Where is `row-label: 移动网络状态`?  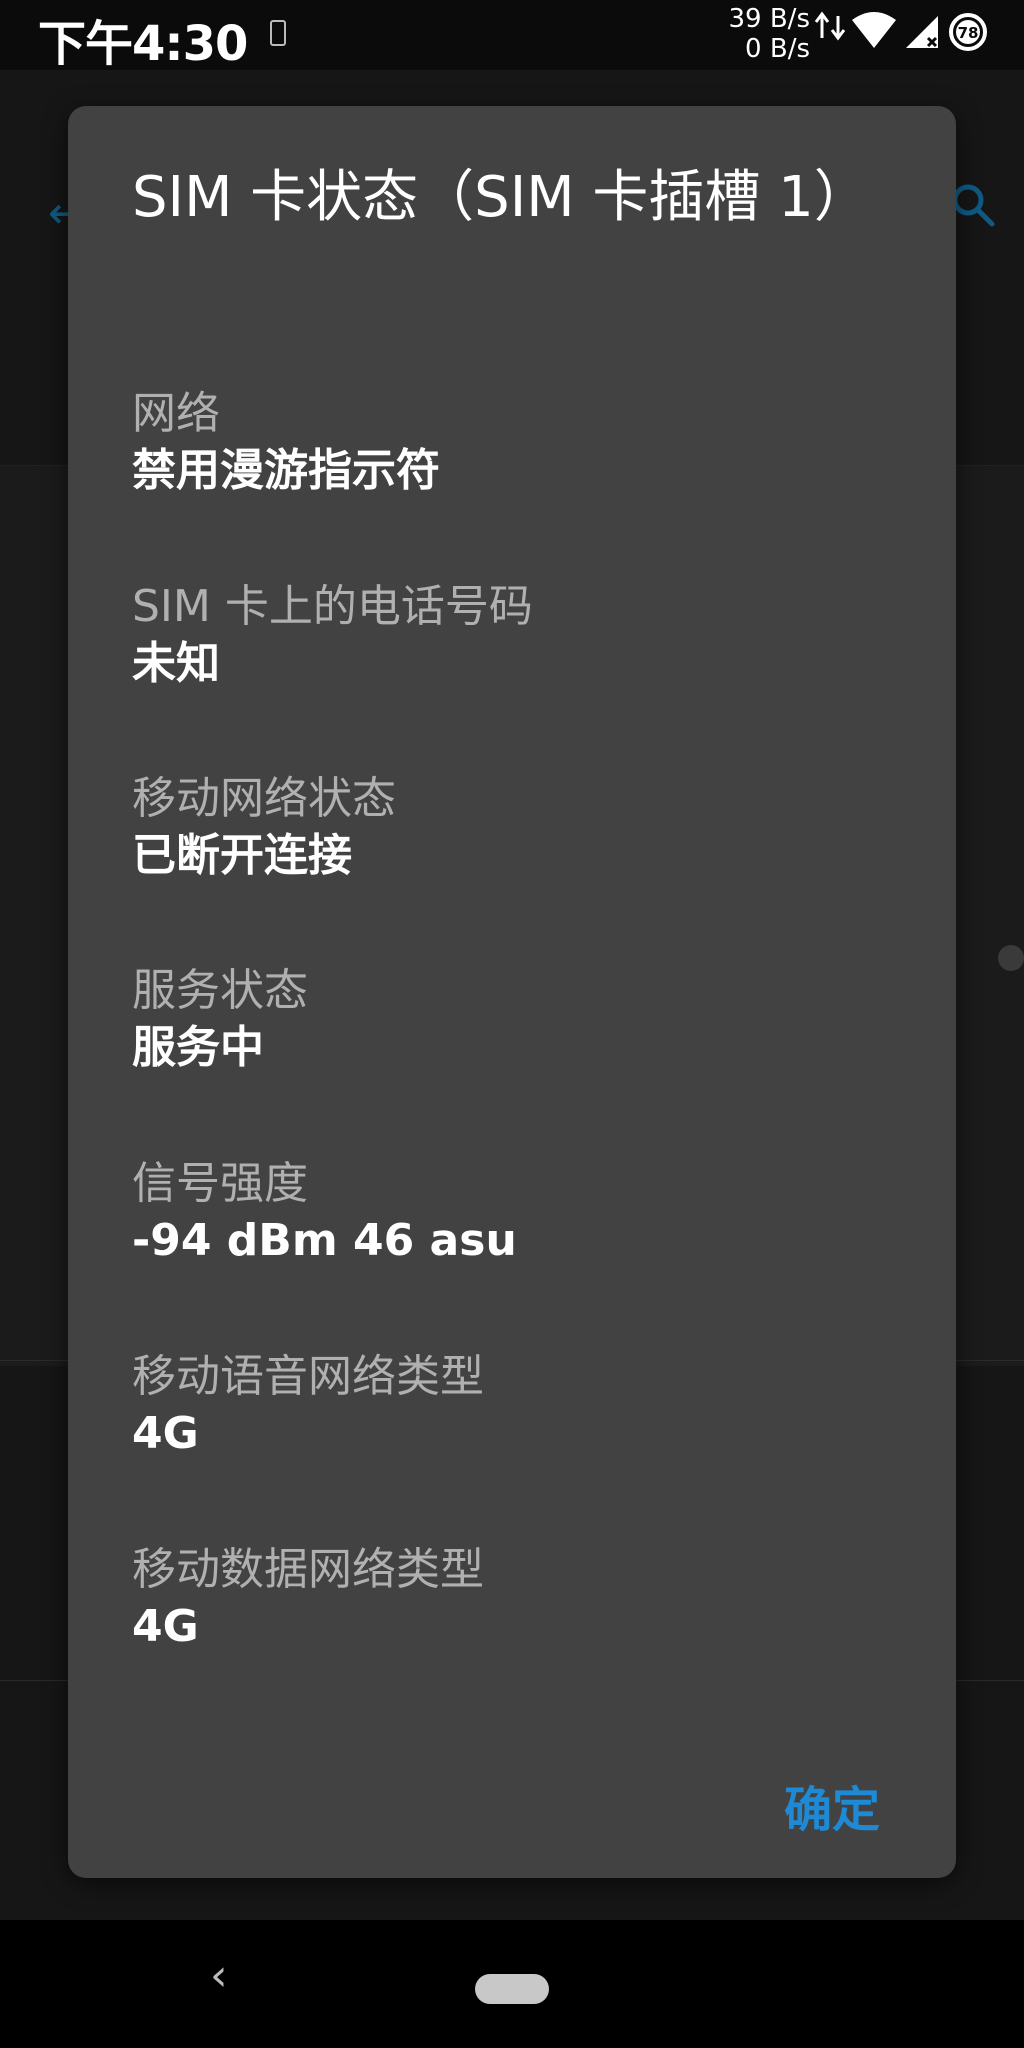
row-label: 移动网络状态 is located at coordinates (264, 798).